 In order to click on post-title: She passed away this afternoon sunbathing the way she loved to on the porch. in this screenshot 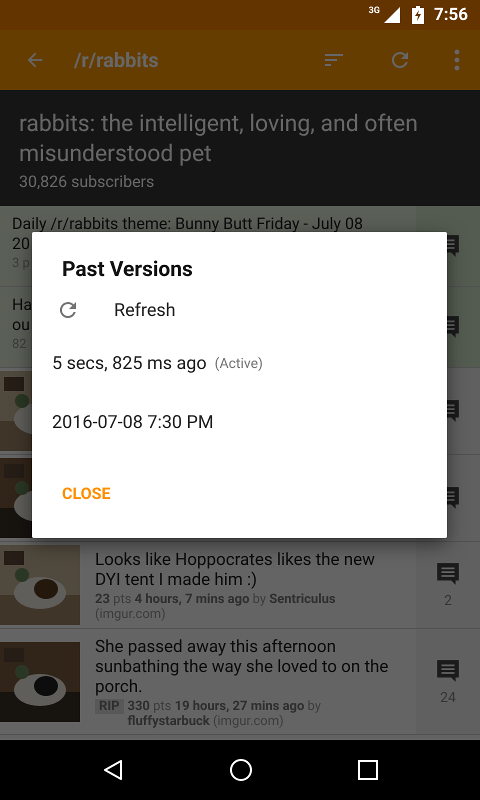, I will do `click(242, 667)`.